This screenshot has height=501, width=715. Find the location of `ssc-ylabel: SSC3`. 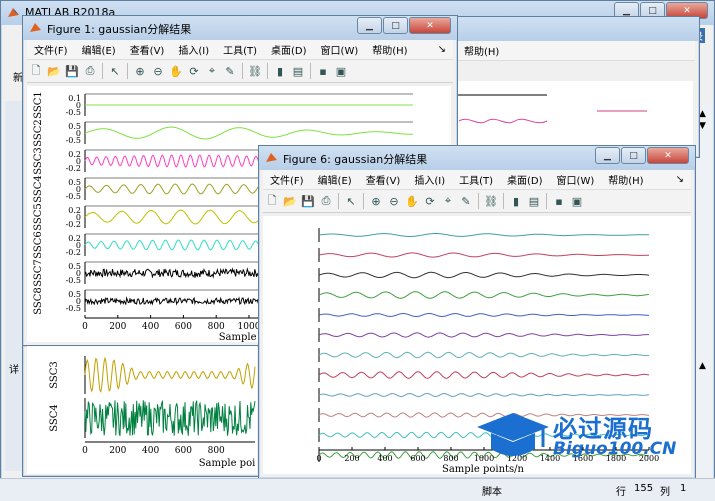

ssc-ylabel: SSC3 is located at coordinates (38, 161).